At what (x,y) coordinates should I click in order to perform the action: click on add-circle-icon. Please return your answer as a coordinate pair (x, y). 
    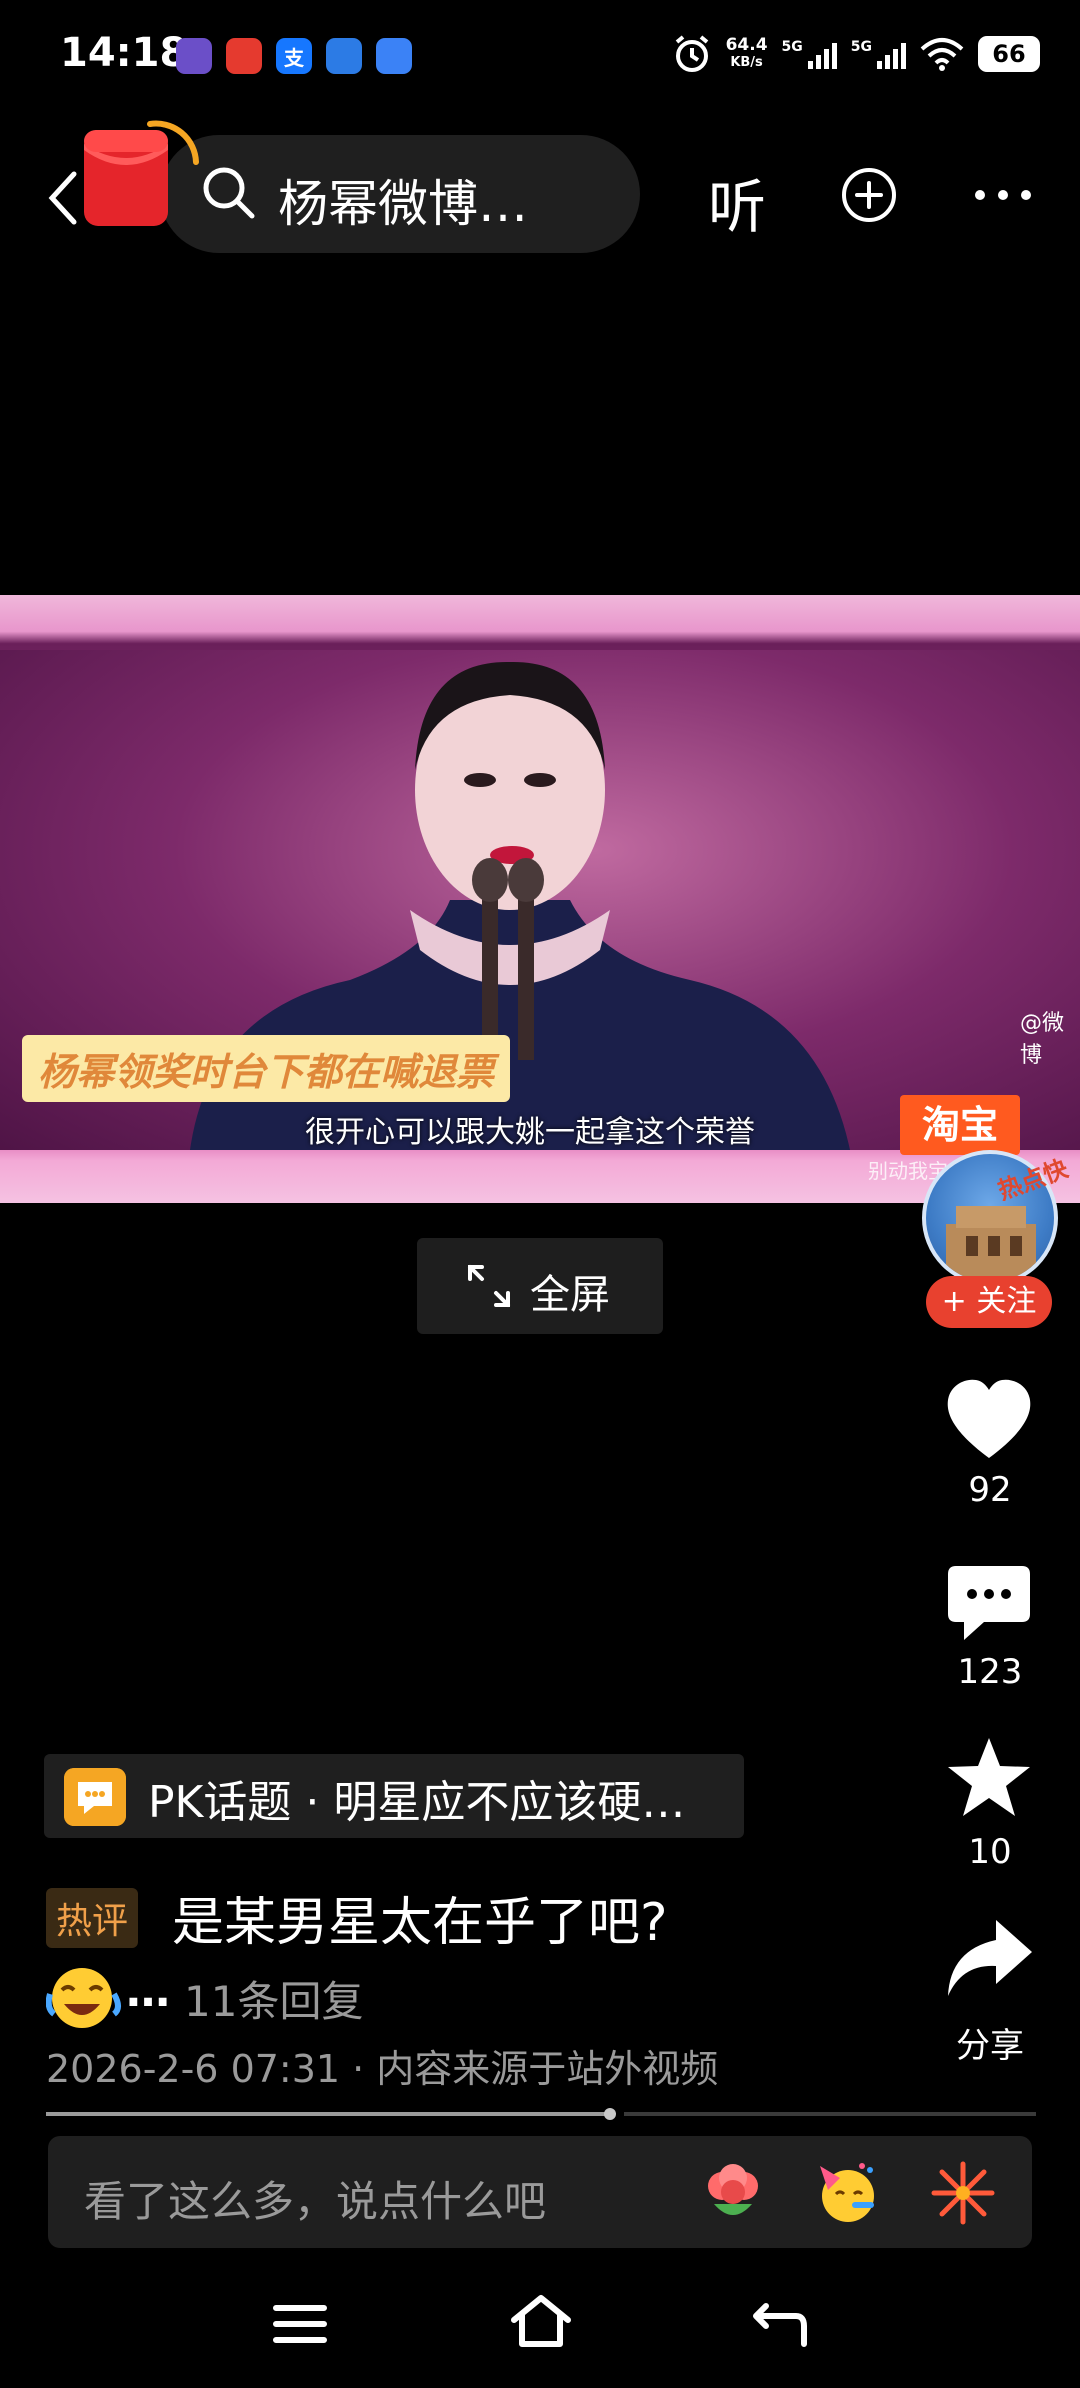
    Looking at the image, I should click on (869, 195).